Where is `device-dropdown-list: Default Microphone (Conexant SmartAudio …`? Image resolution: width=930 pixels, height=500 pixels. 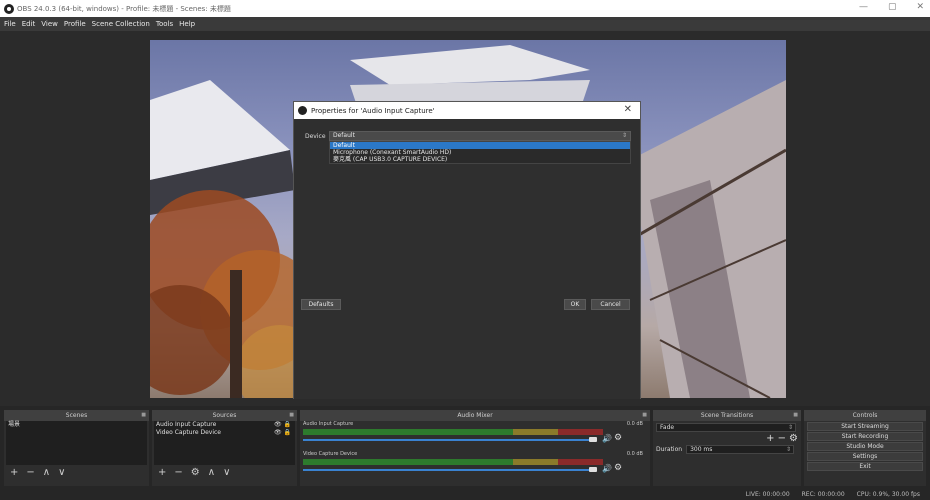
device-dropdown-list: Default Microphone (Conexant SmartAudio … is located at coordinates (480, 152).